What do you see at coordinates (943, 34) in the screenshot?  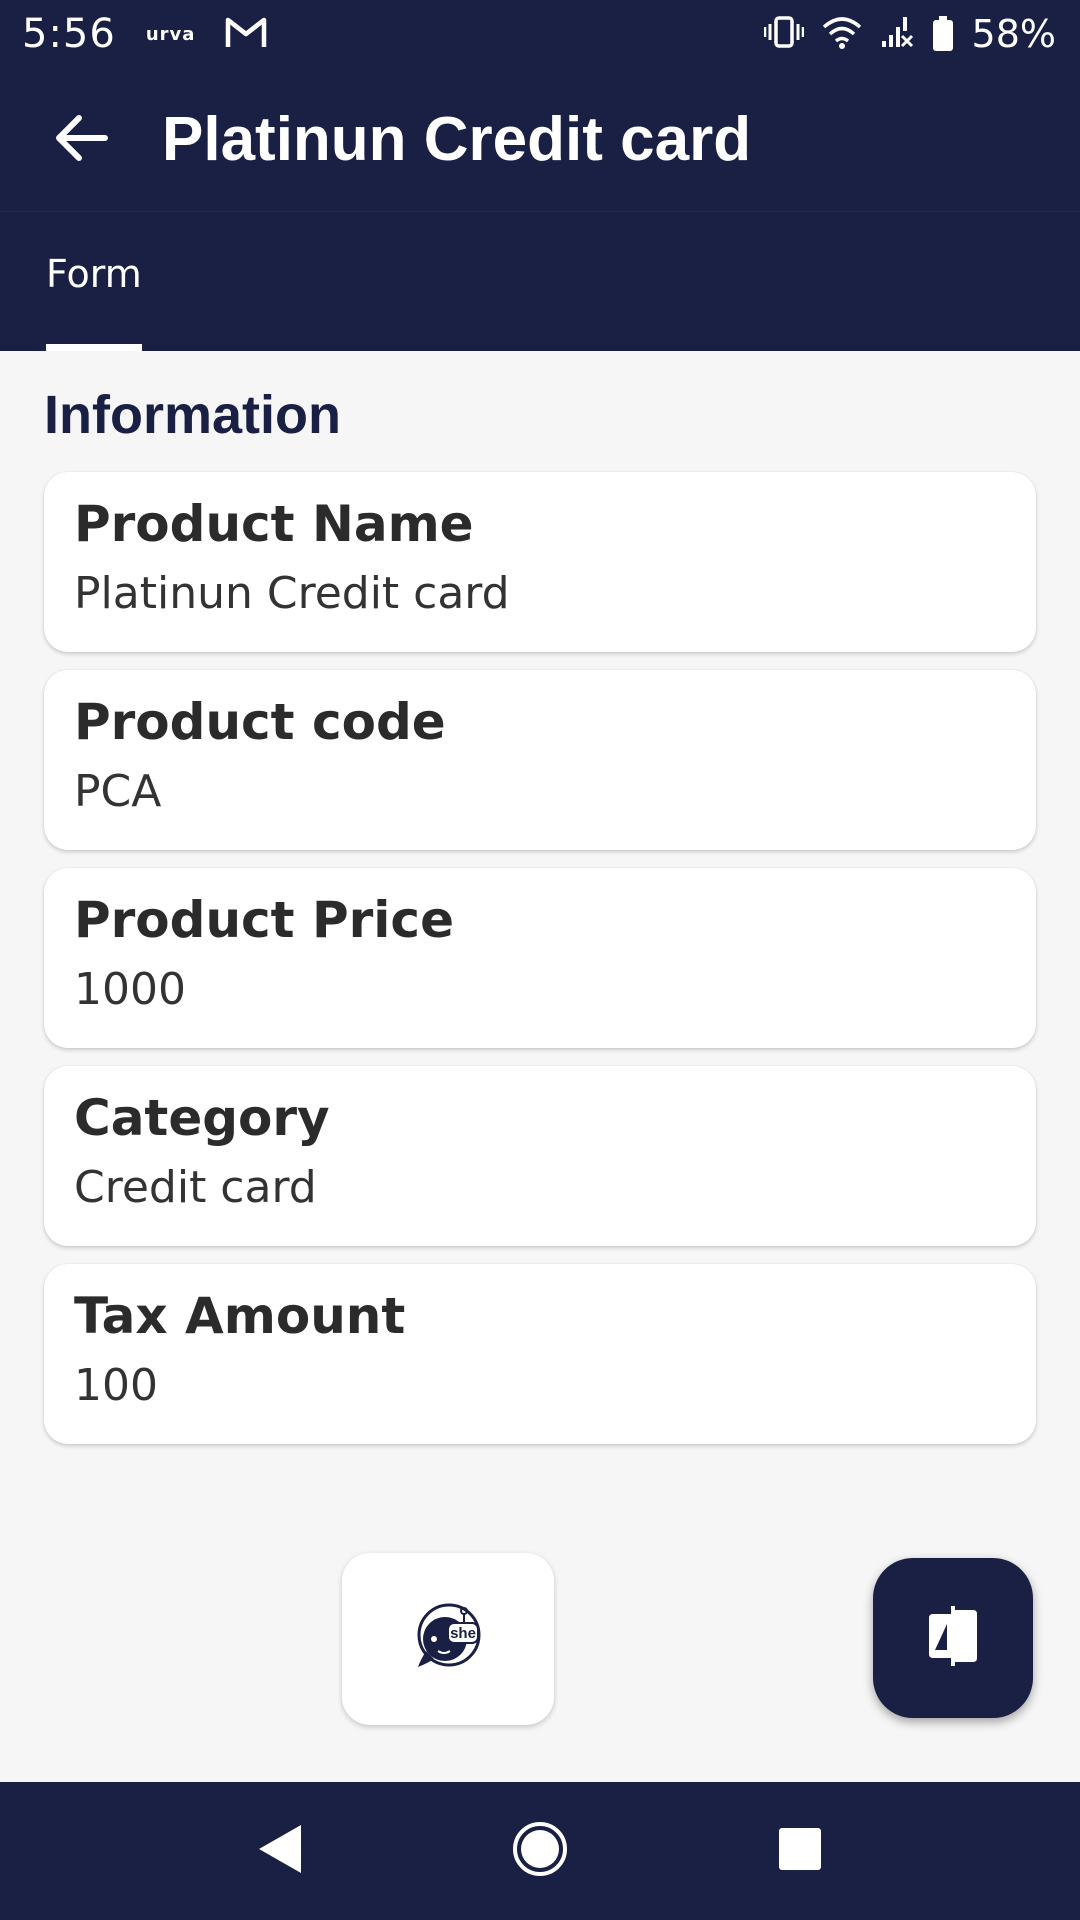 I see `battery-icon` at bounding box center [943, 34].